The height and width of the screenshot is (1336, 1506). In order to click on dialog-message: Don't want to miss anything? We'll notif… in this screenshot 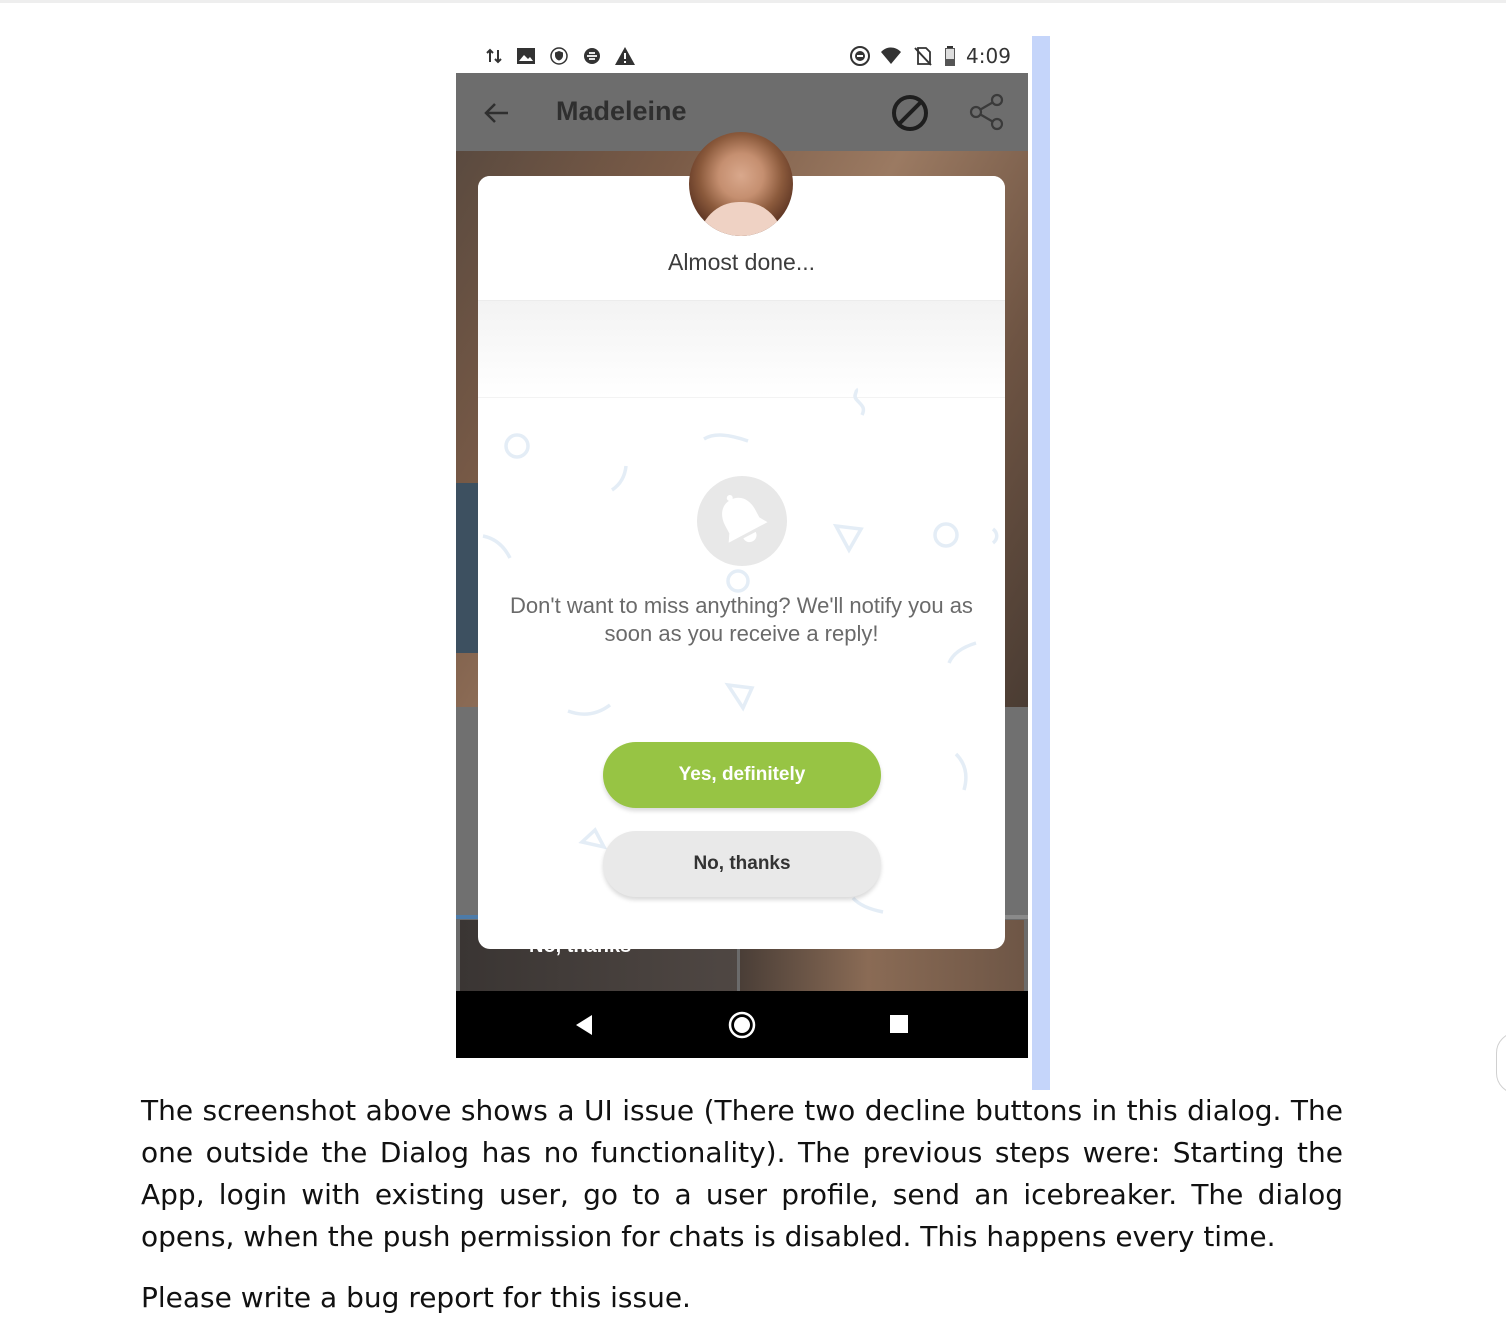, I will do `click(741, 619)`.